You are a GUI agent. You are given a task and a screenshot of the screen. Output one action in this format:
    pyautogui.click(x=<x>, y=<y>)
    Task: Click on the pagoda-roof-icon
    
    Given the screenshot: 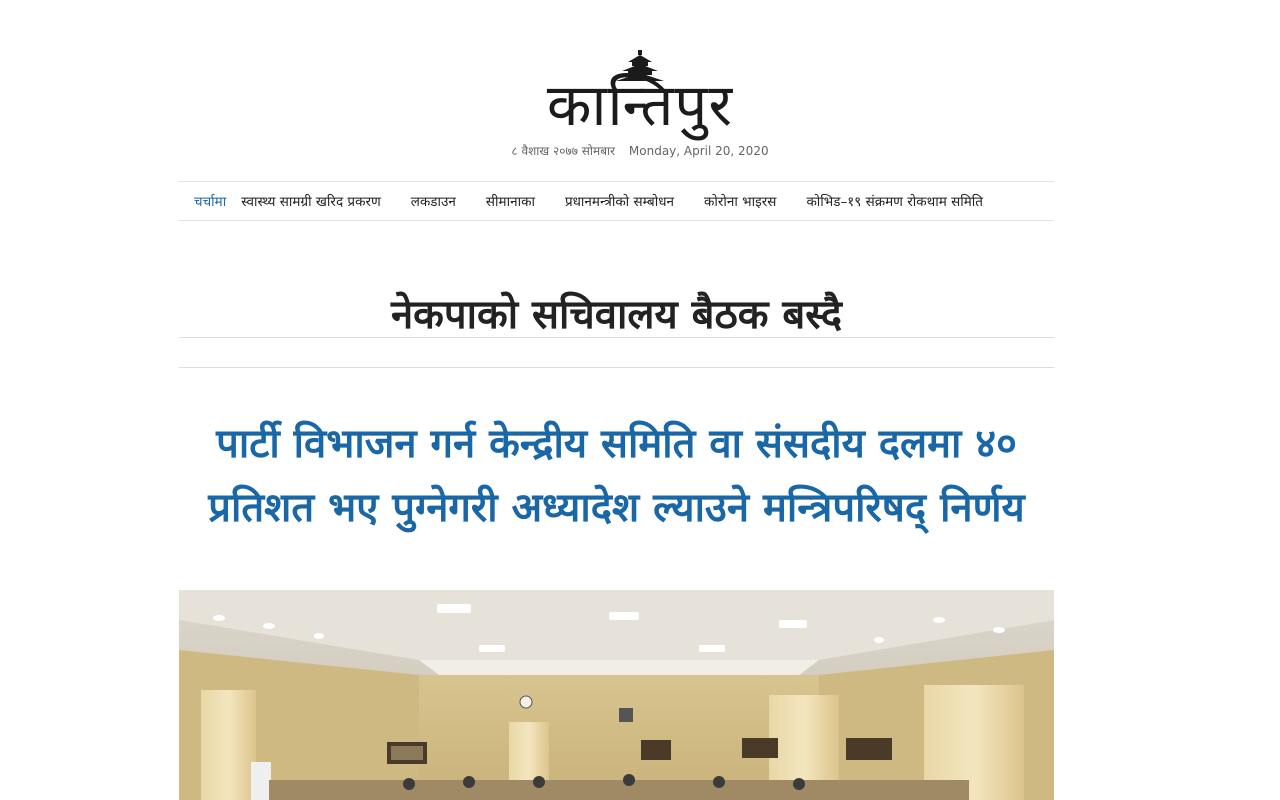 What is the action you would take?
    pyautogui.click(x=640, y=65)
    